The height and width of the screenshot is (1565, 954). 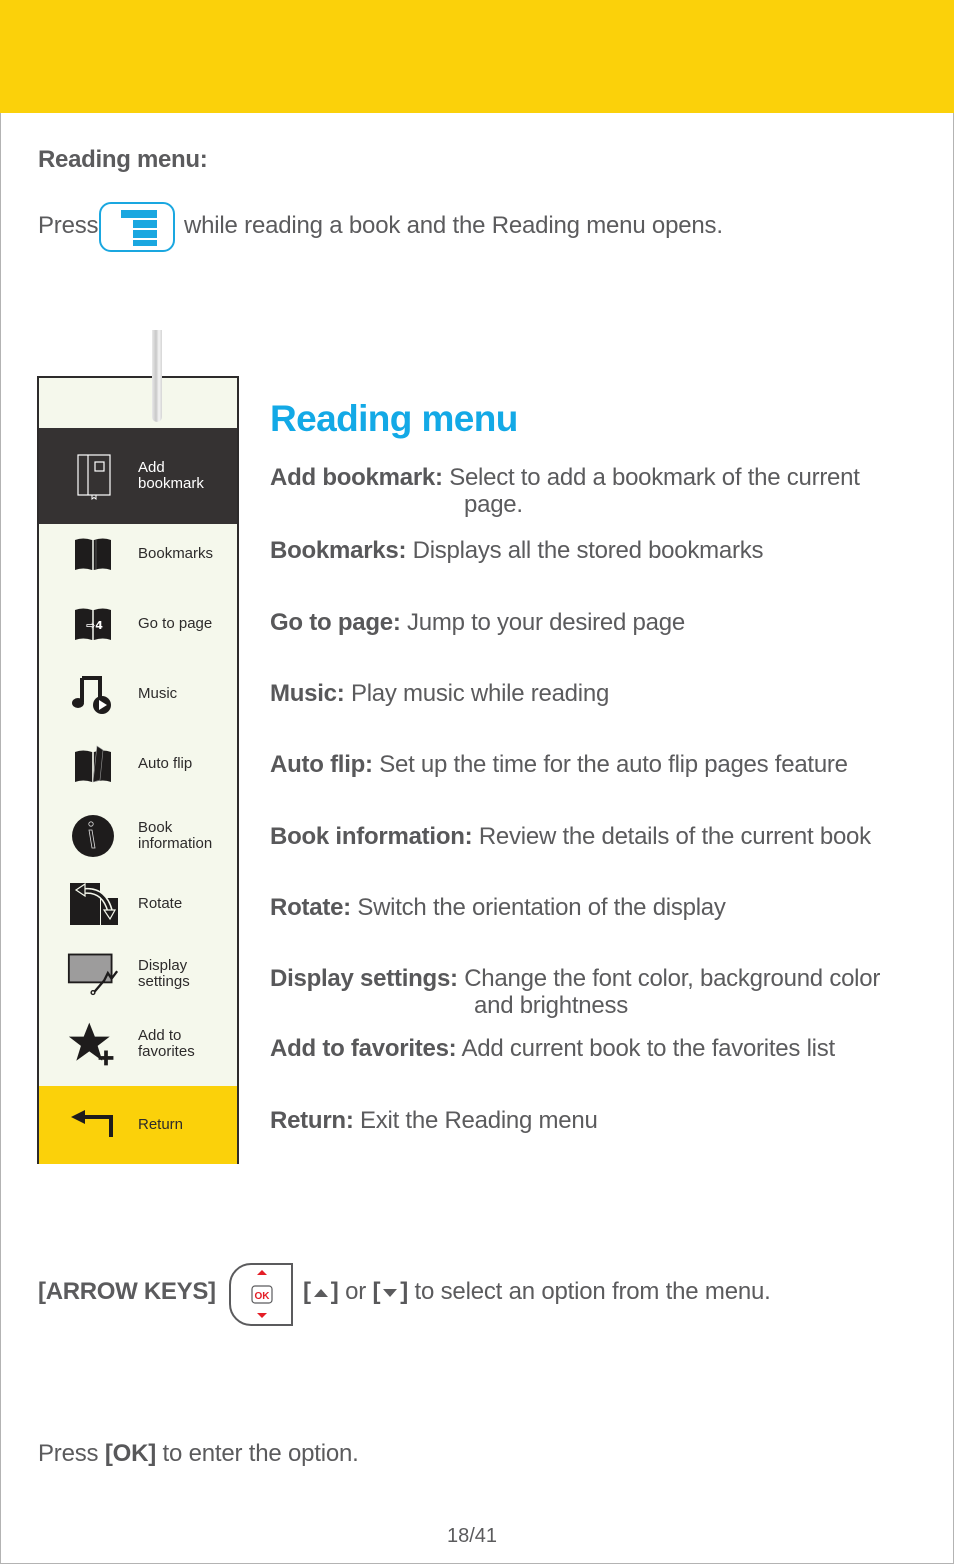 What do you see at coordinates (93, 904) in the screenshot?
I see `rotate-icon` at bounding box center [93, 904].